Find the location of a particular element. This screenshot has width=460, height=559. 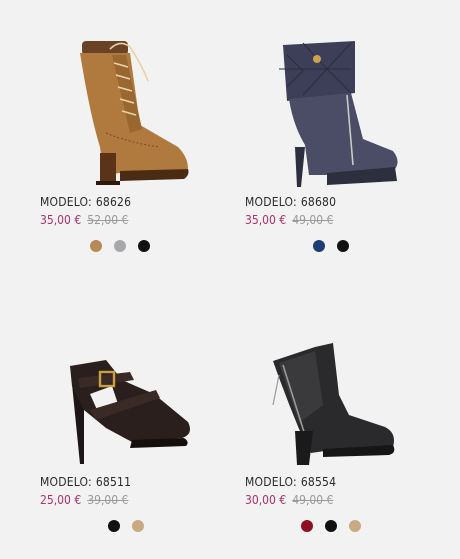

swatch-burgundy is located at coordinates (307, 526).